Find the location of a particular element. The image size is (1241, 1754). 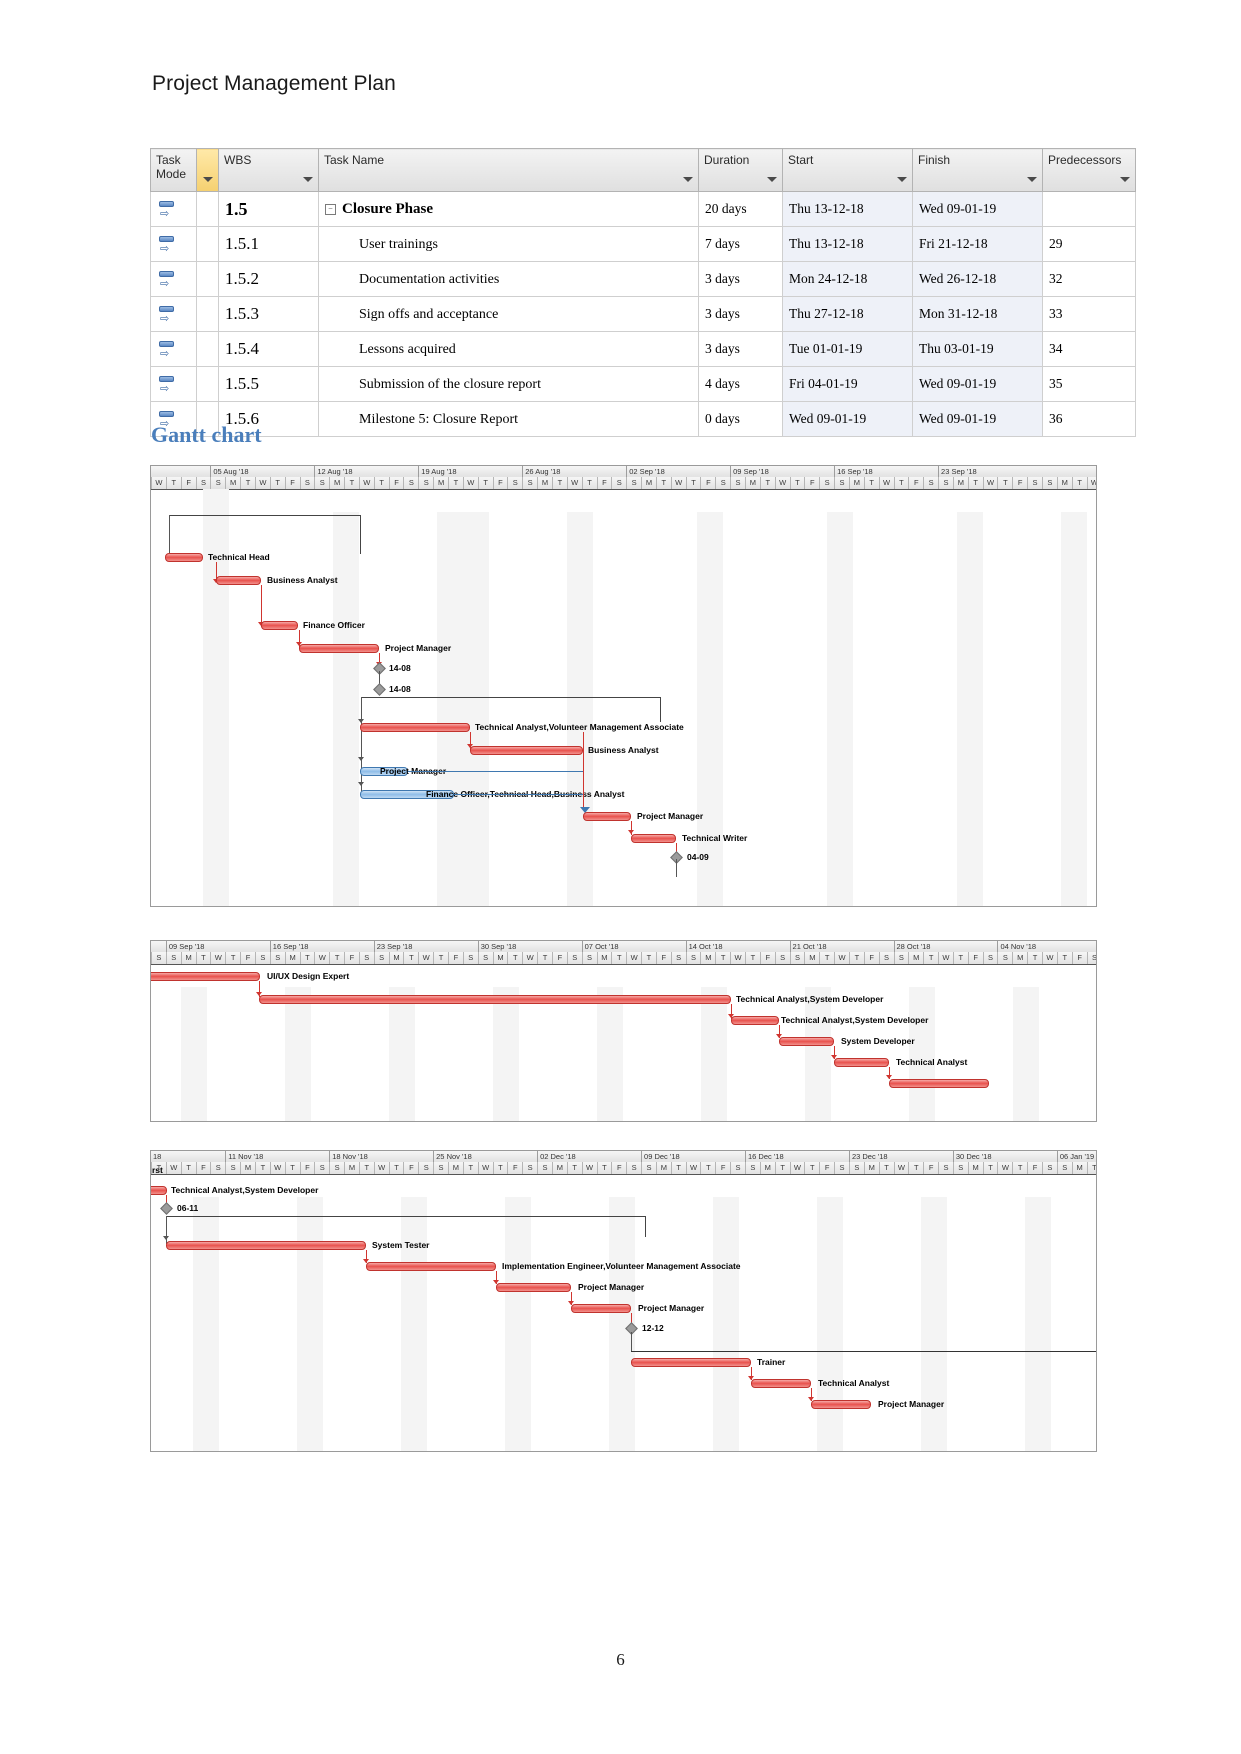

finish-cell: Wed 26-12-18 is located at coordinates (977, 279).